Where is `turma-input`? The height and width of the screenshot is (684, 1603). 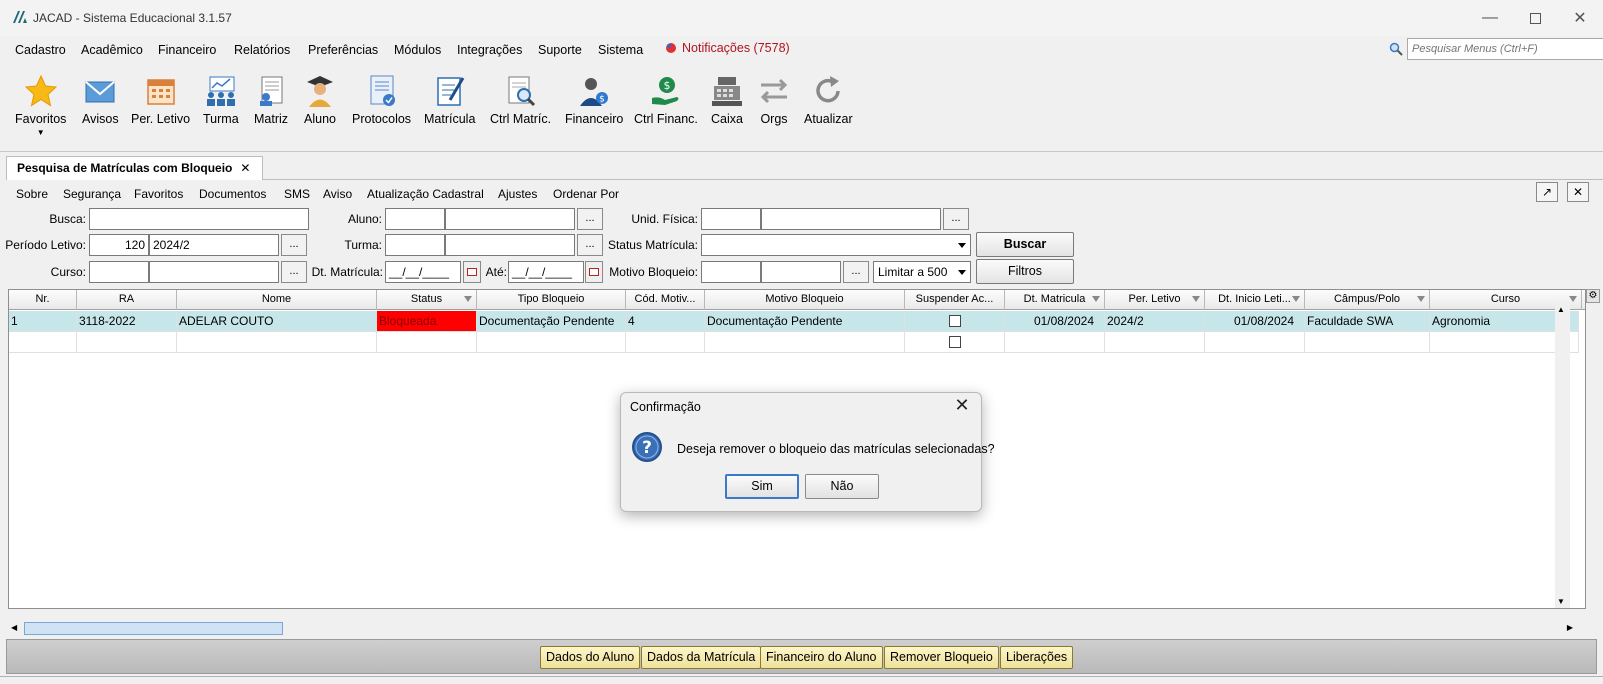
turma-input is located at coordinates (510, 245).